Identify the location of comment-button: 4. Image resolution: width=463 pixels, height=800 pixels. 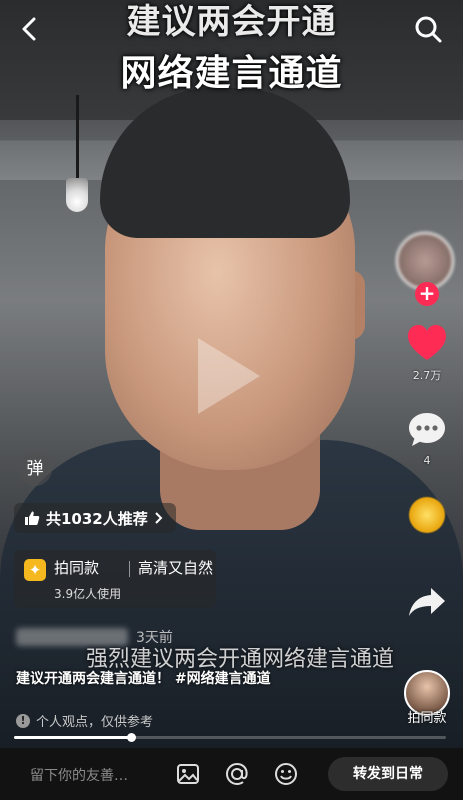
(427, 438).